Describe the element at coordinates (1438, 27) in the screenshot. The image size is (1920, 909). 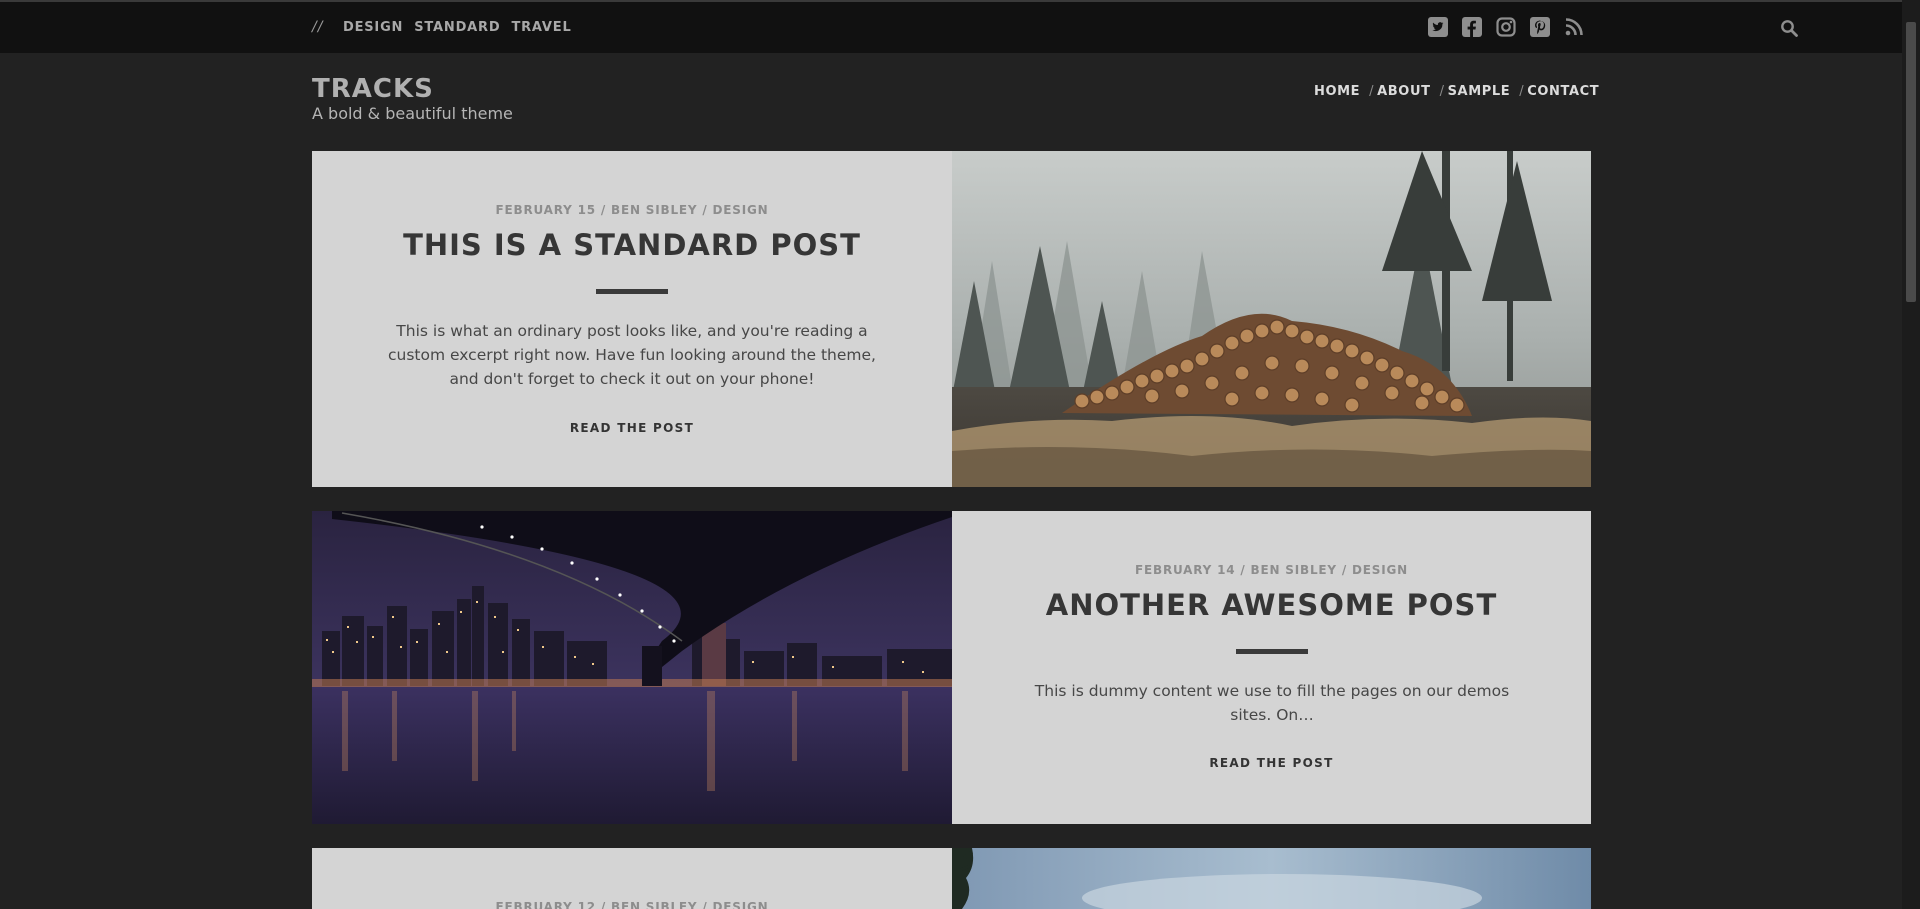
I see `twitter-icon` at that location.